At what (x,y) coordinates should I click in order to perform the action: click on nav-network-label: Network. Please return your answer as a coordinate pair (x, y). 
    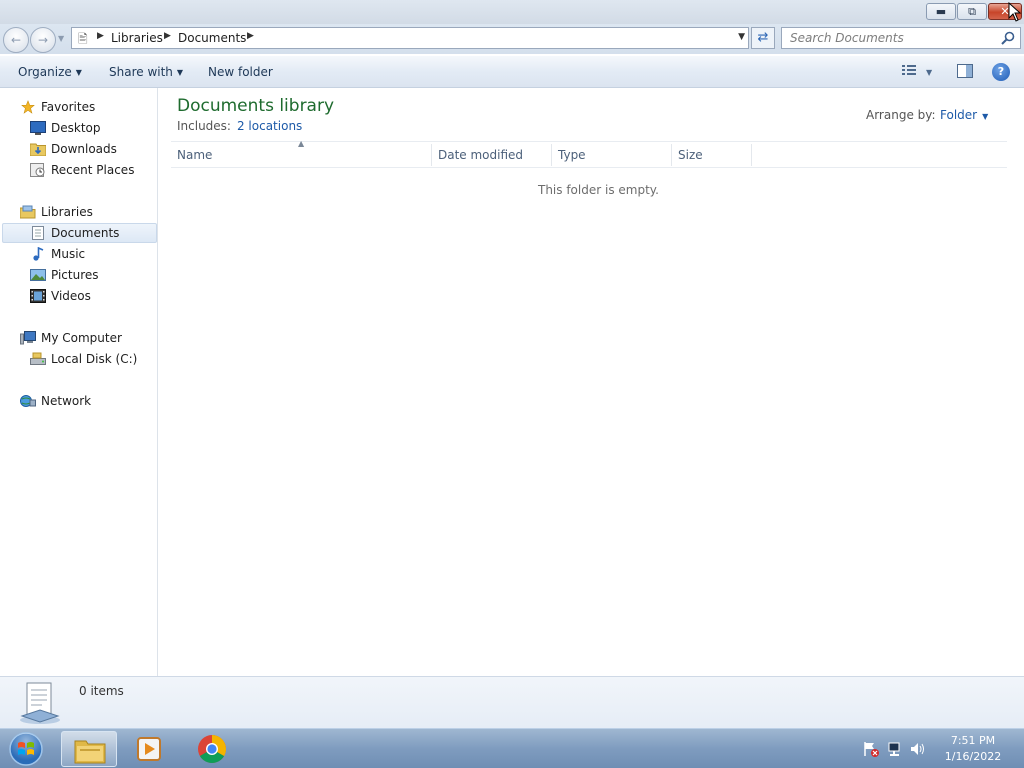
    Looking at the image, I should click on (66, 401).